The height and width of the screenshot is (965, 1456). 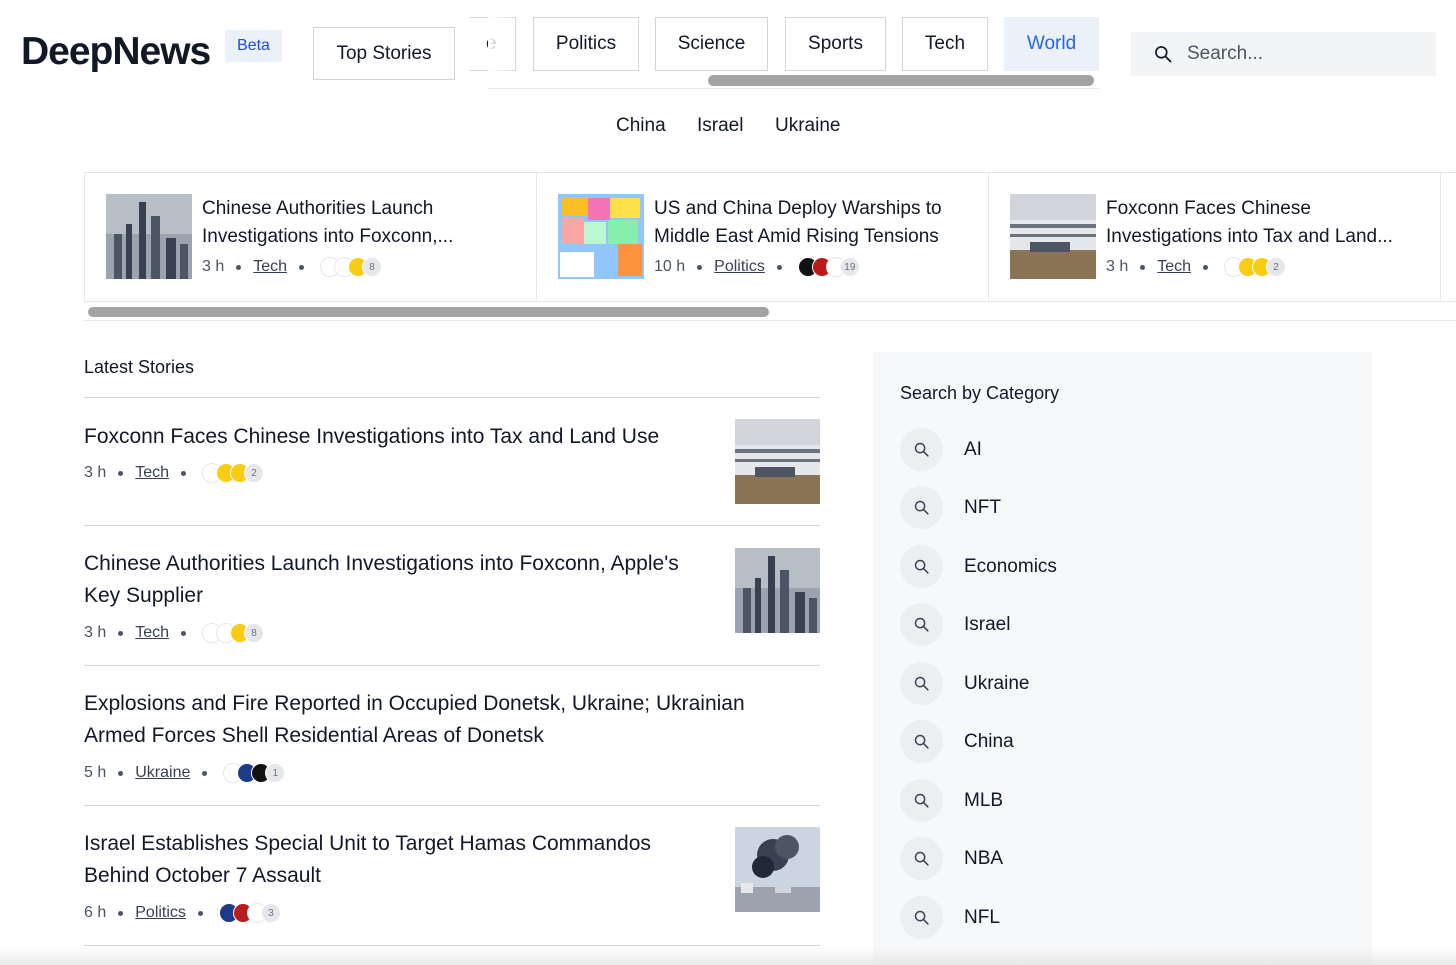 I want to click on category-label: NFT, so click(x=982, y=507).